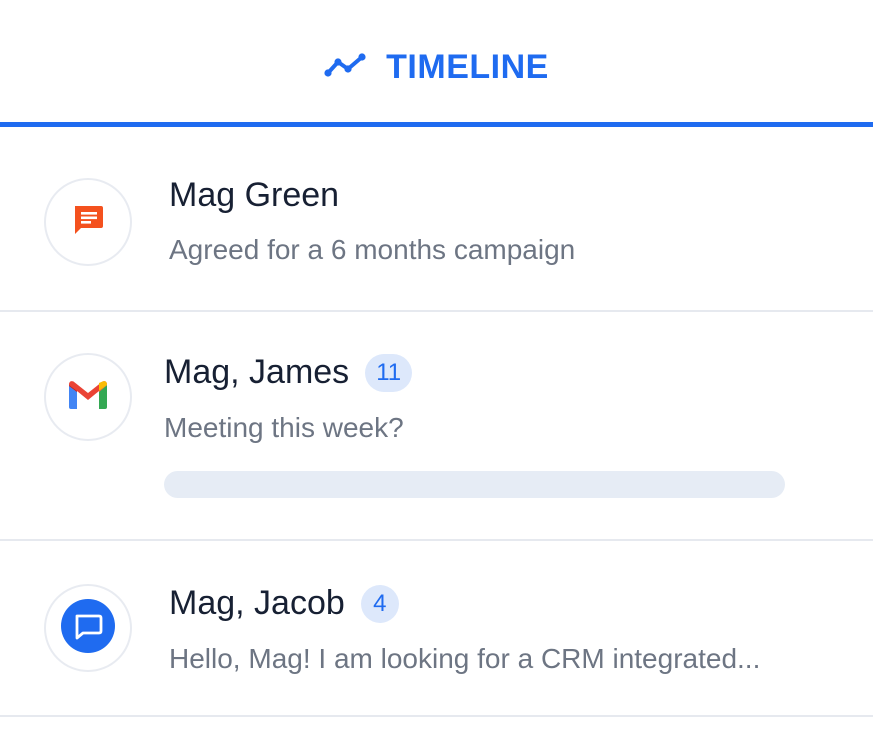 This screenshot has width=873, height=756. I want to click on tab-timeline-content: TIMELINE, so click(436, 67).